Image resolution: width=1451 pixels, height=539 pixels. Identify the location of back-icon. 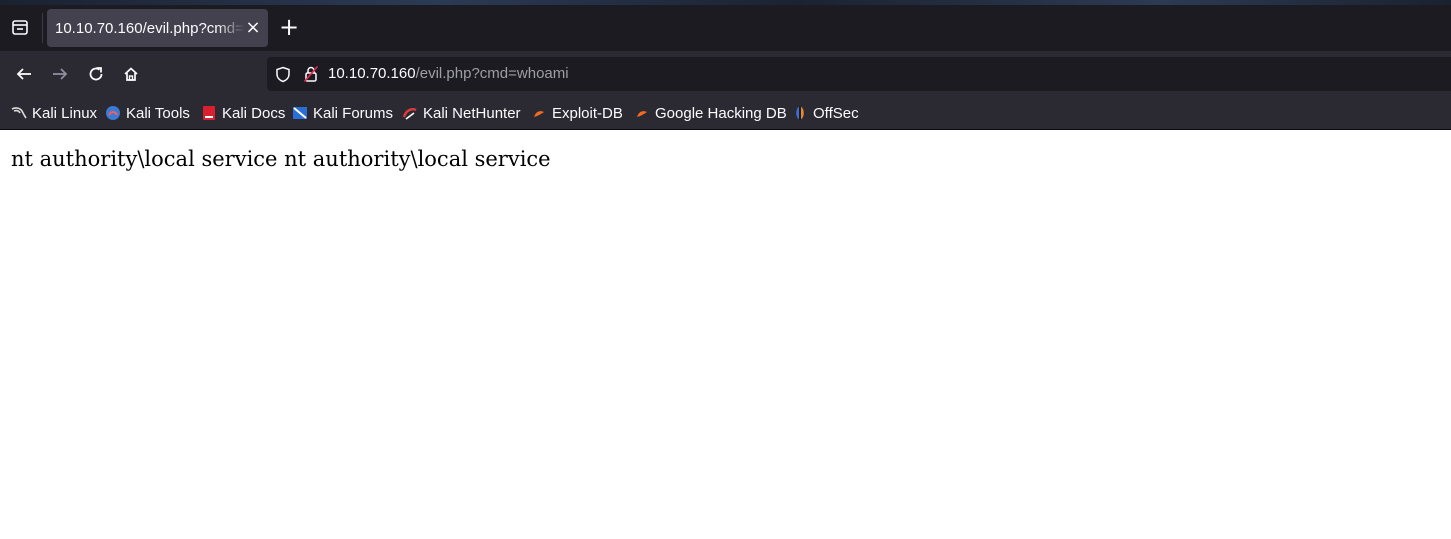
(24, 74).